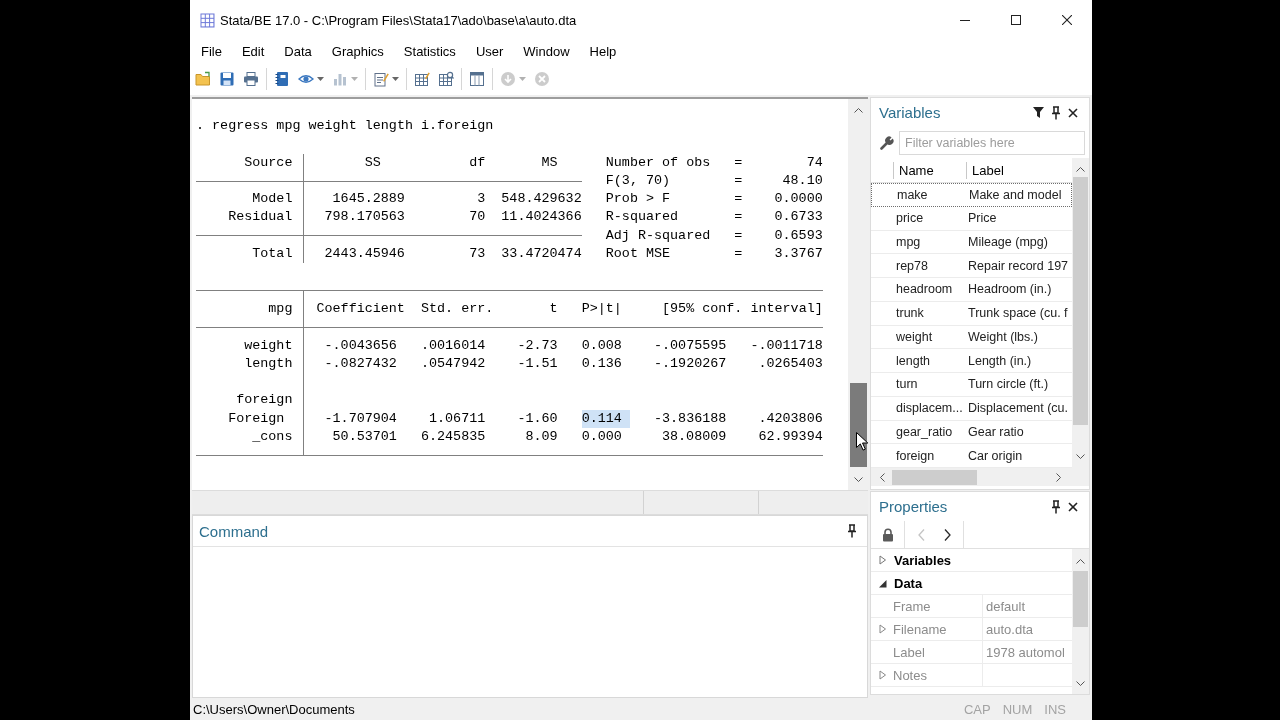 Image resolution: width=1280 pixels, height=720 pixels. What do you see at coordinates (920, 629) in the screenshot?
I see `property-name: Filename` at bounding box center [920, 629].